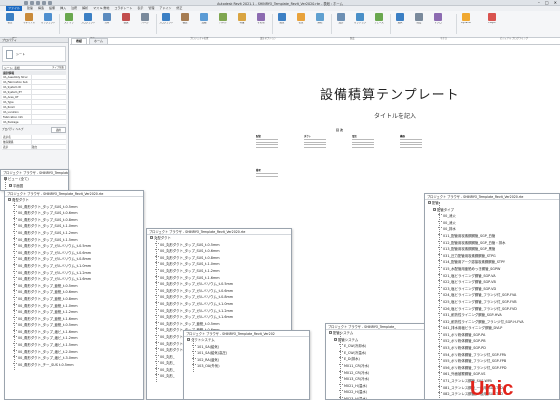 The height and width of the screenshot is (400, 560). What do you see at coordinates (74, 200) in the screenshot?
I see `tree-root: −角型ダクト` at bounding box center [74, 200].